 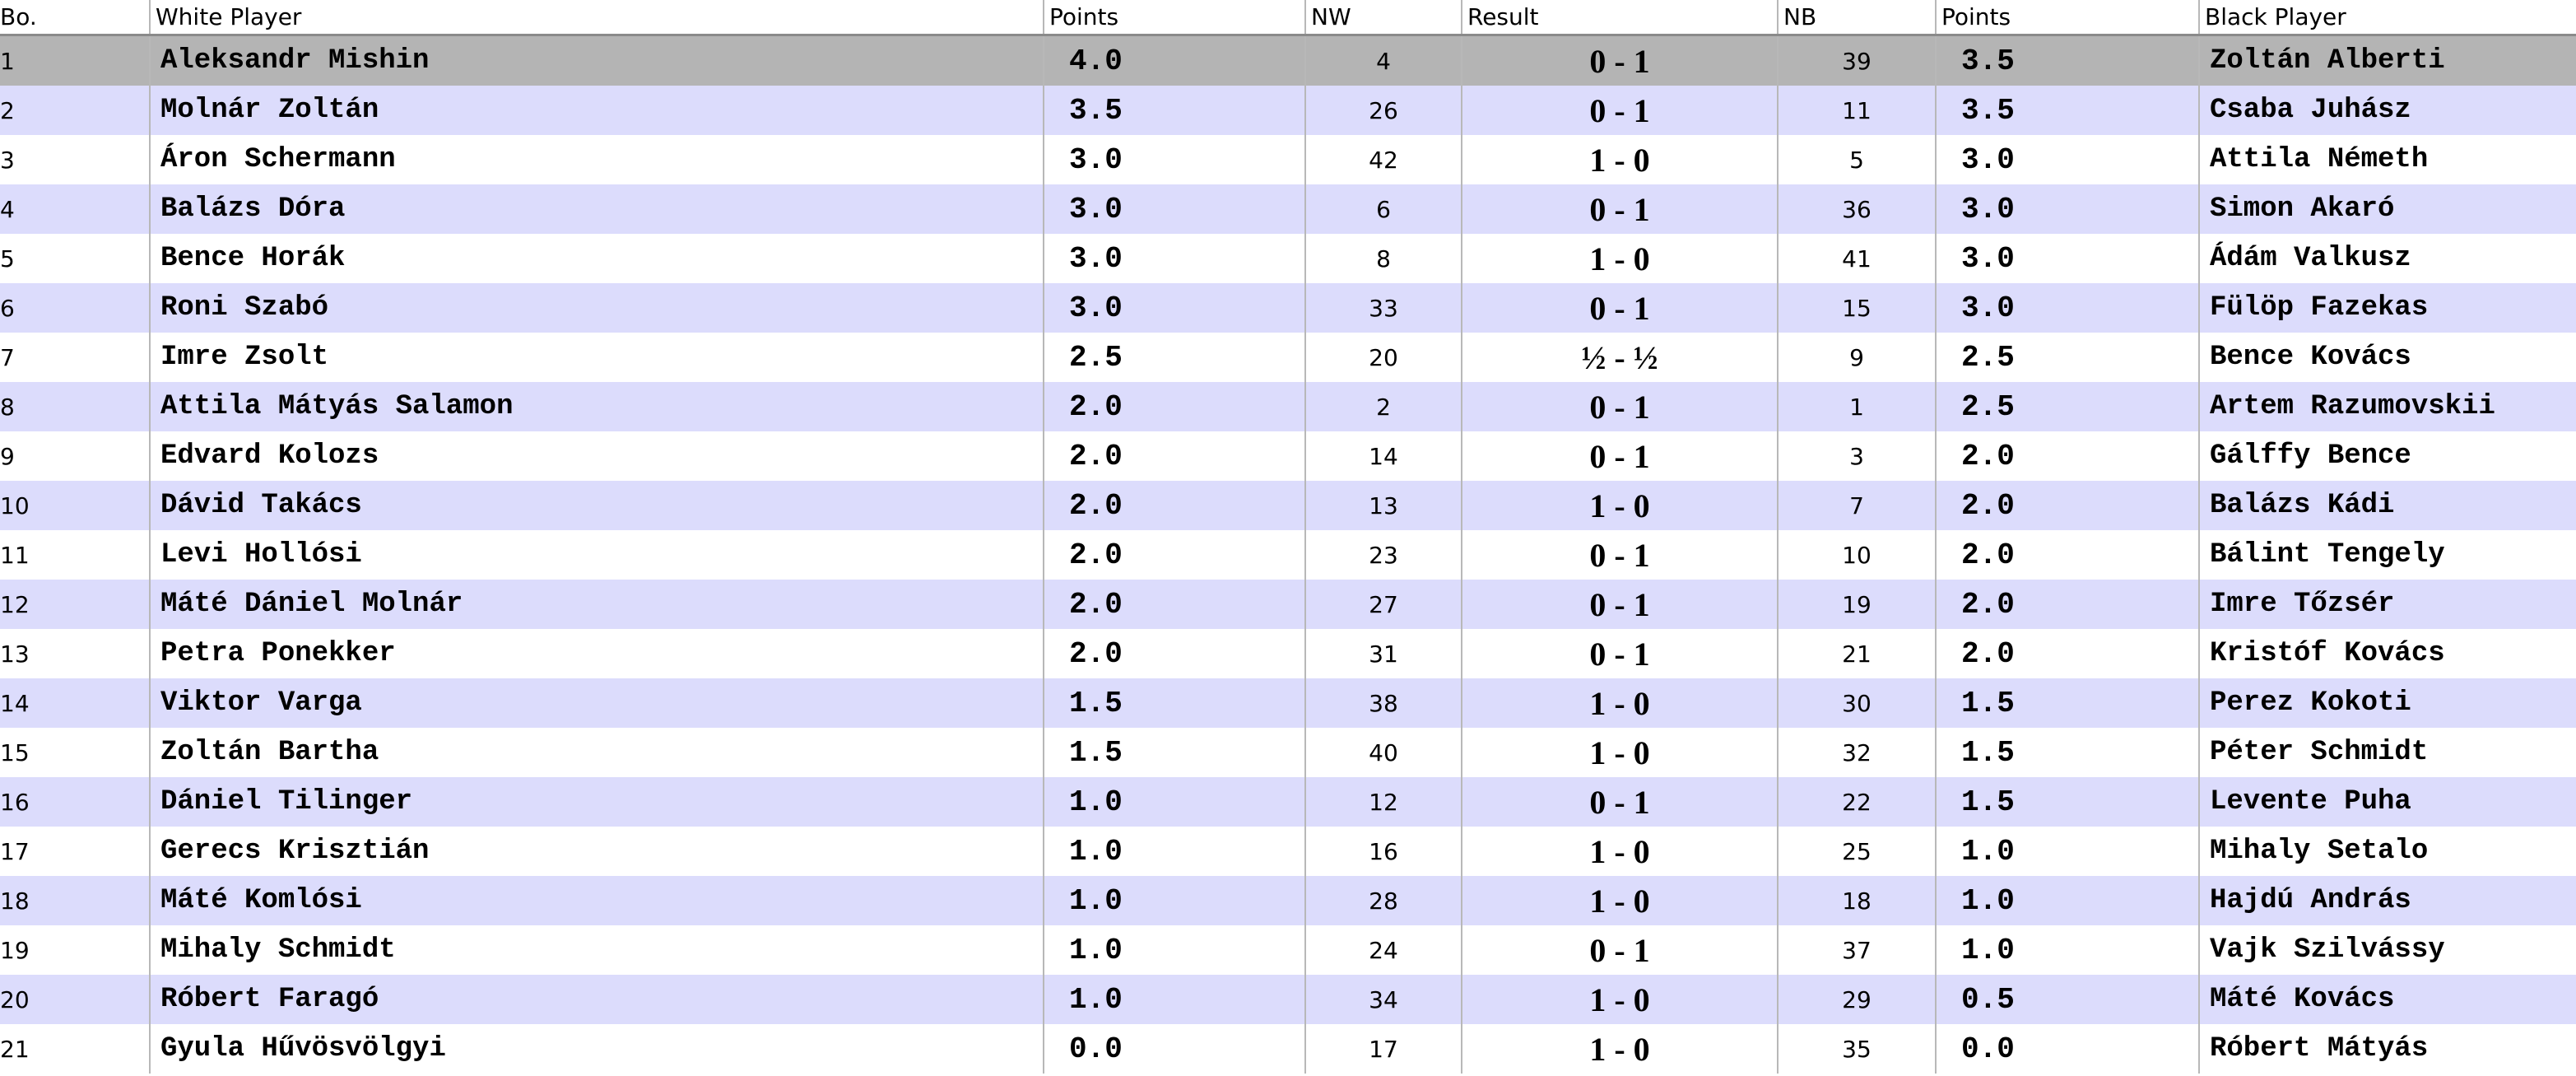 I want to click on column-header-white-number: NW, so click(x=1383, y=18).